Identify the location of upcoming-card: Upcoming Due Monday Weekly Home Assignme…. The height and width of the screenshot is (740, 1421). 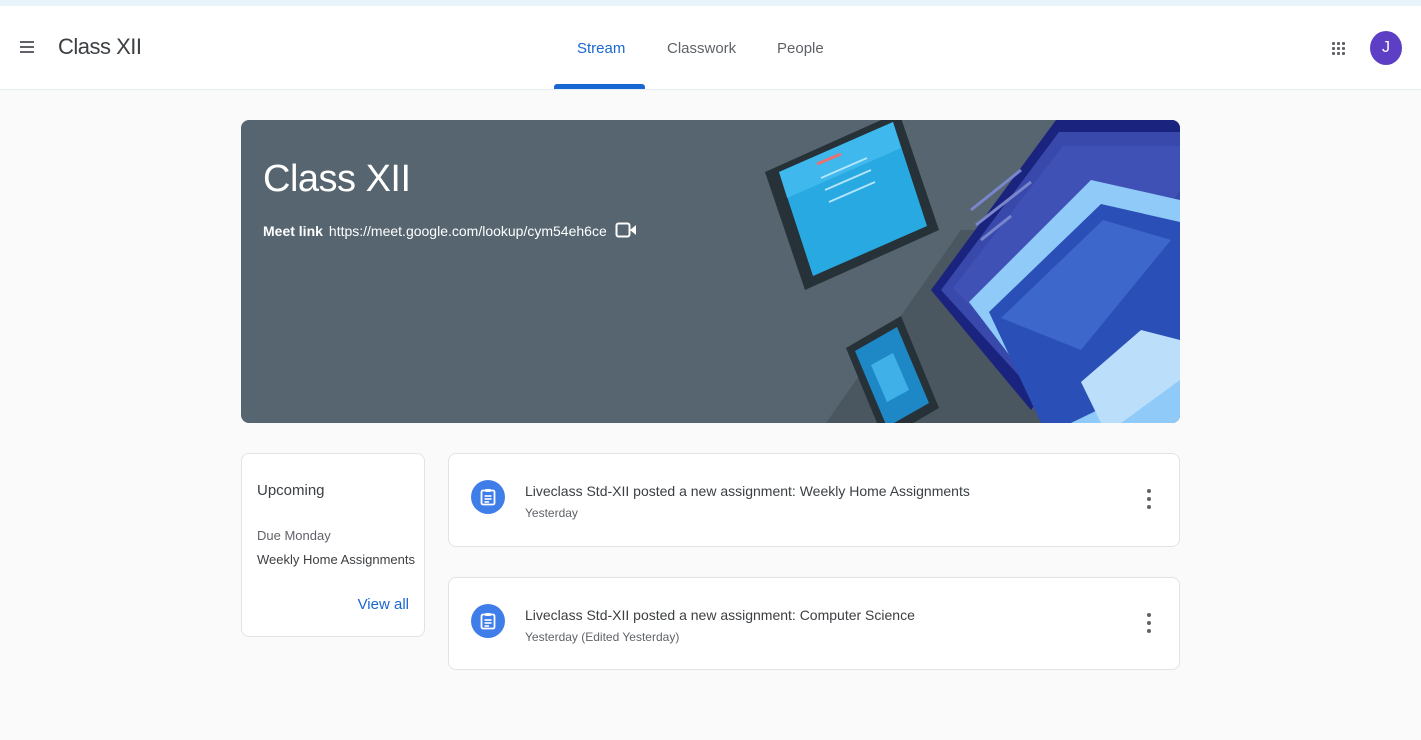
(333, 545).